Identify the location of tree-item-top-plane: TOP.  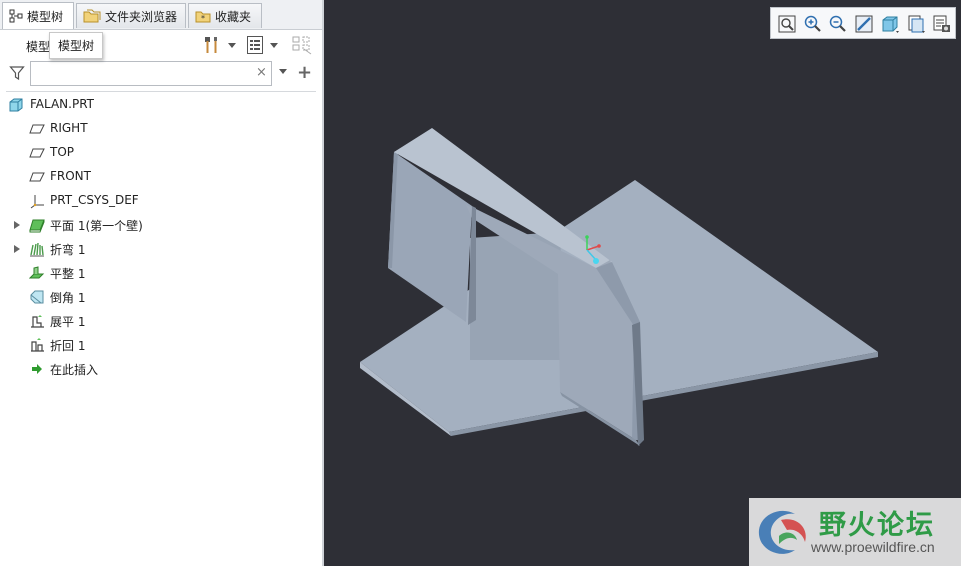
(158, 153).